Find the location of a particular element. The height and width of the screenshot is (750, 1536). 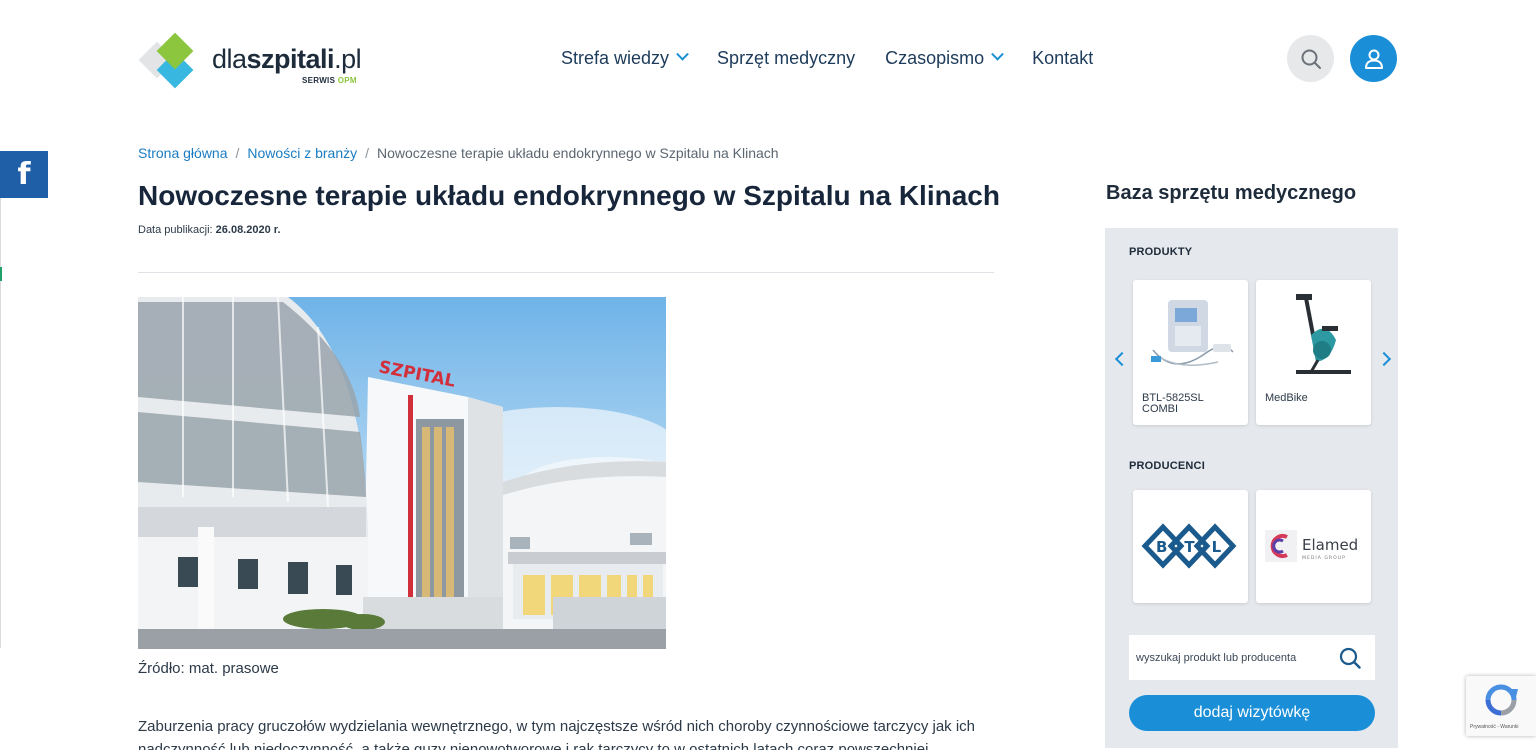

nav-item-strefa-wiedzy: Strefa wiedzy is located at coordinates (625, 58).